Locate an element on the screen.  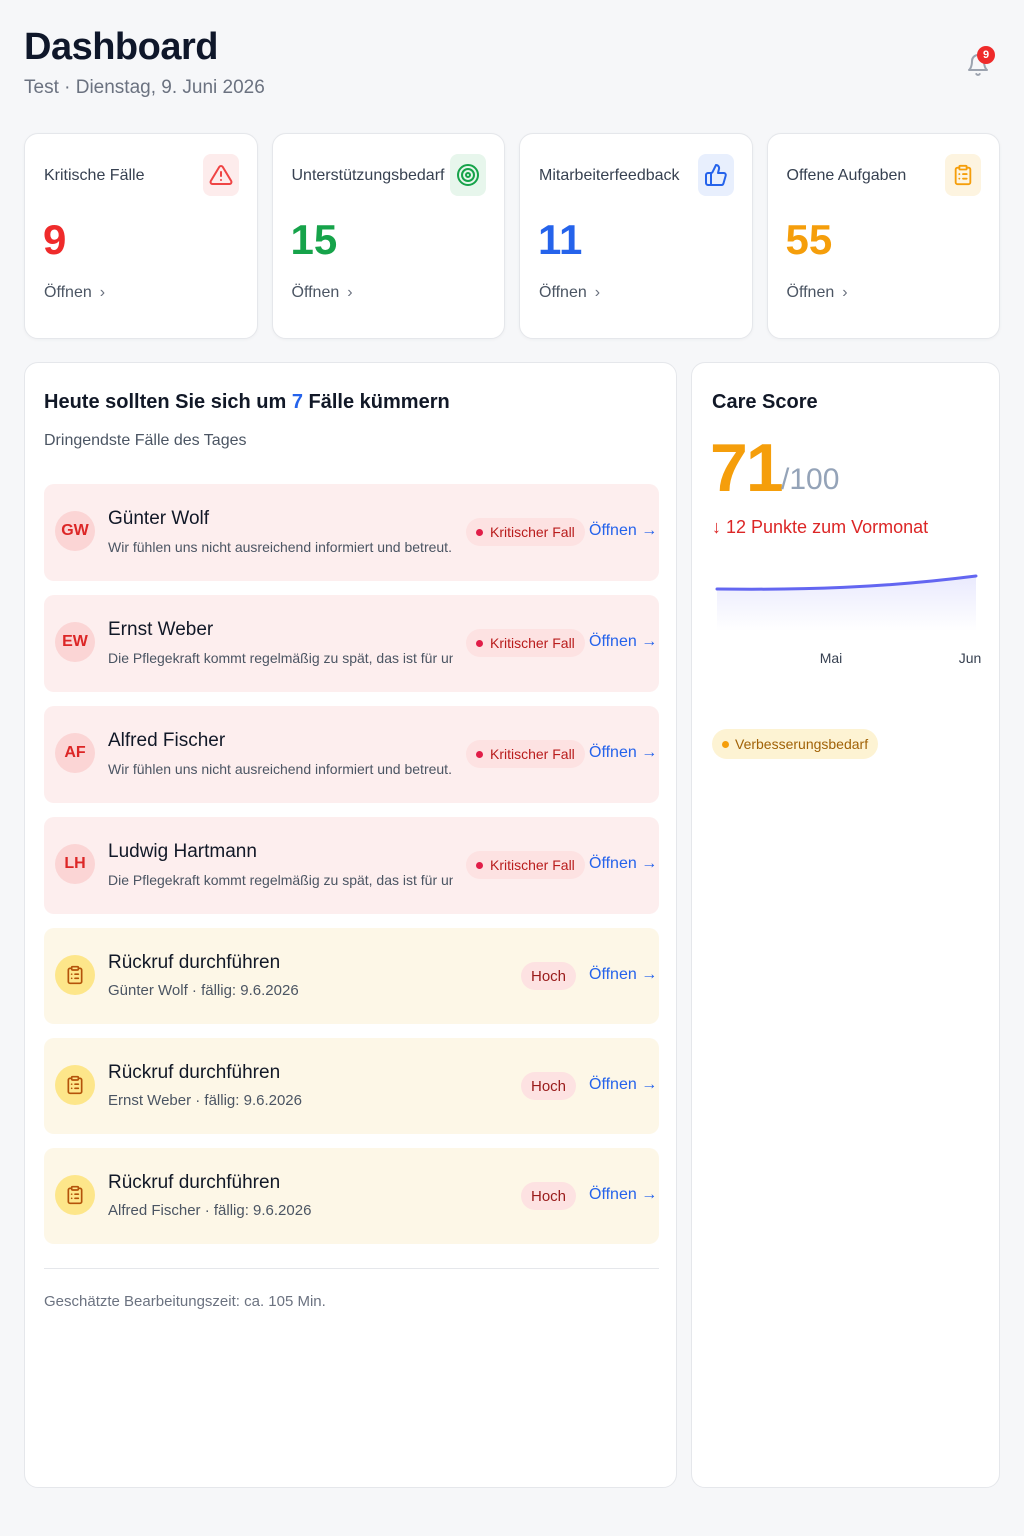
thumbs-up-icon is located at coordinates (715, 175).